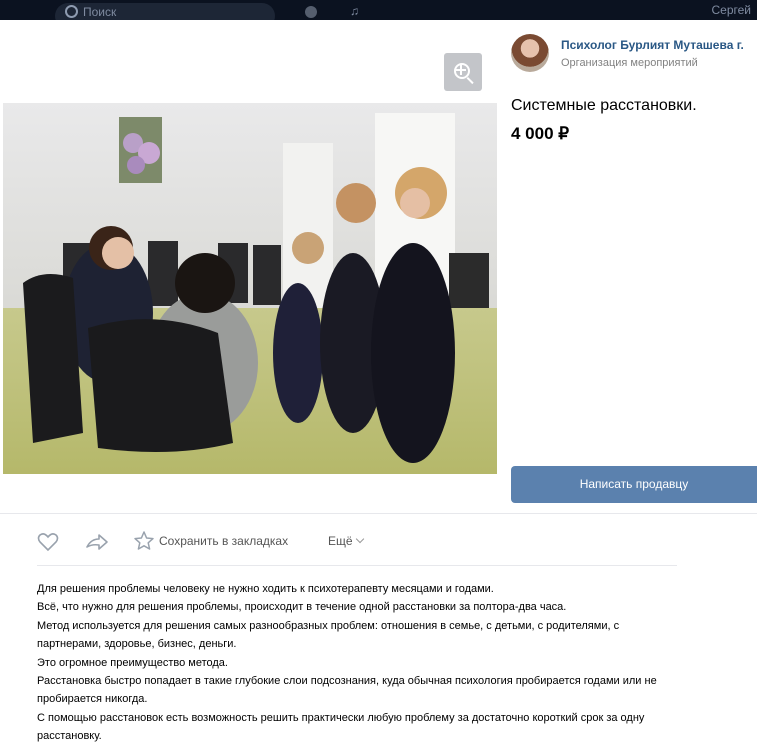  Describe the element at coordinates (144, 541) in the screenshot. I see `star-icon` at that location.